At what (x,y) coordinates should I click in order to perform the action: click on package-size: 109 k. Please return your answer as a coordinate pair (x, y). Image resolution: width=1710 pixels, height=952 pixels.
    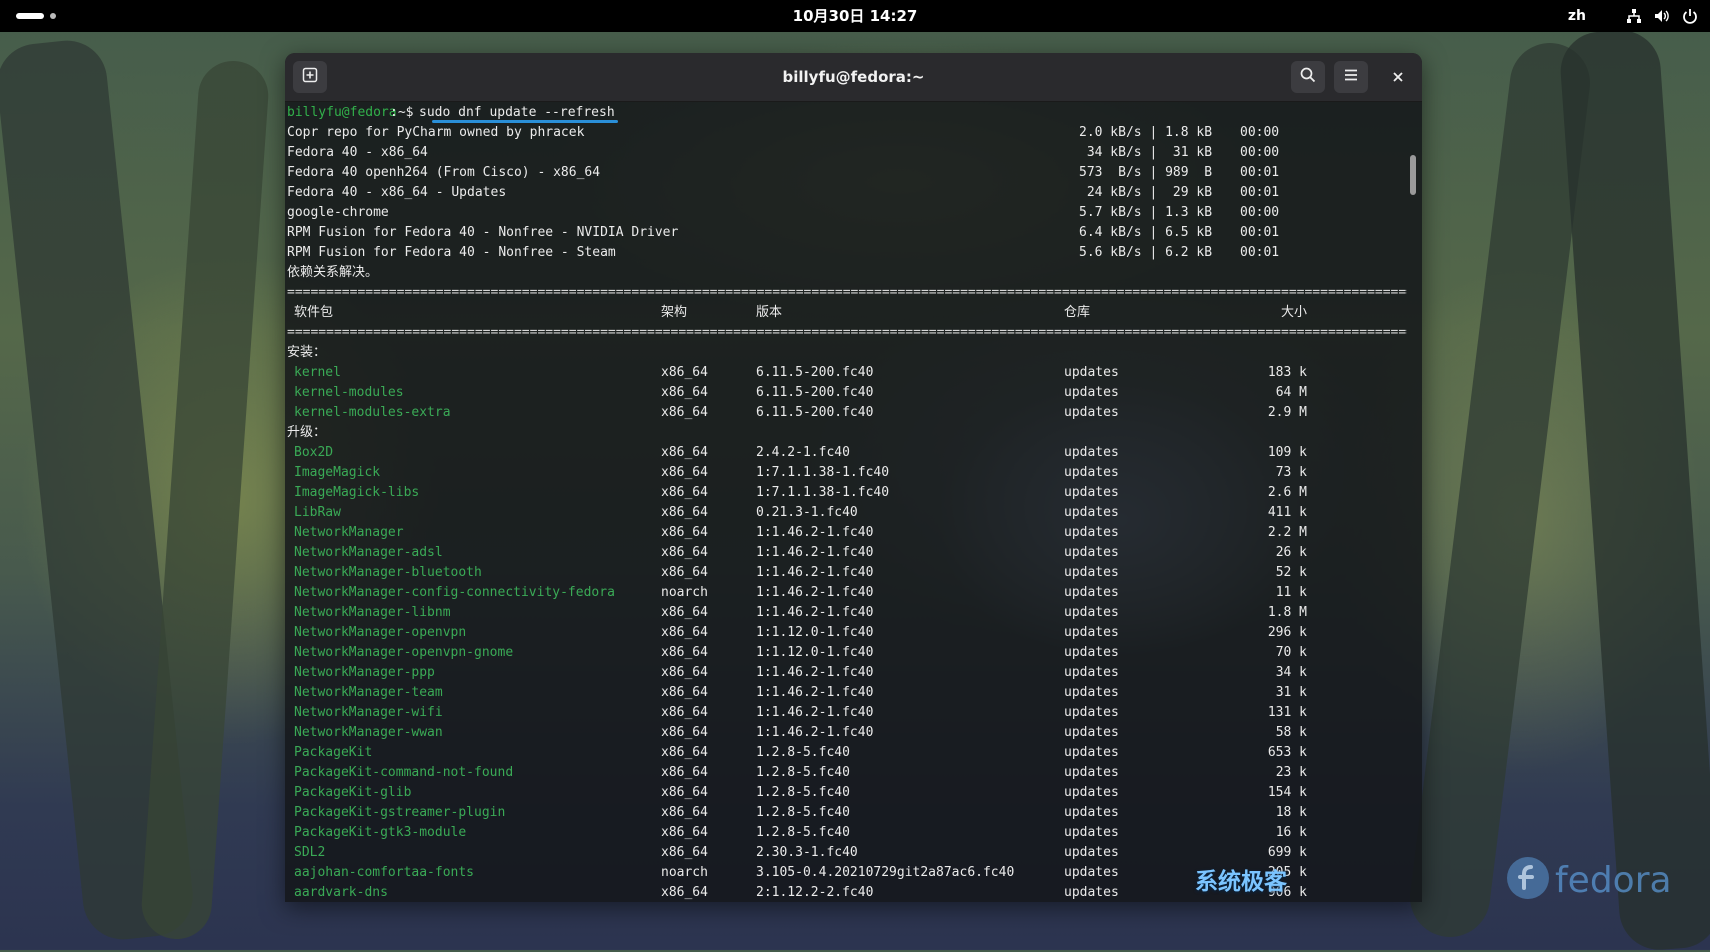
    Looking at the image, I should click on (1287, 452).